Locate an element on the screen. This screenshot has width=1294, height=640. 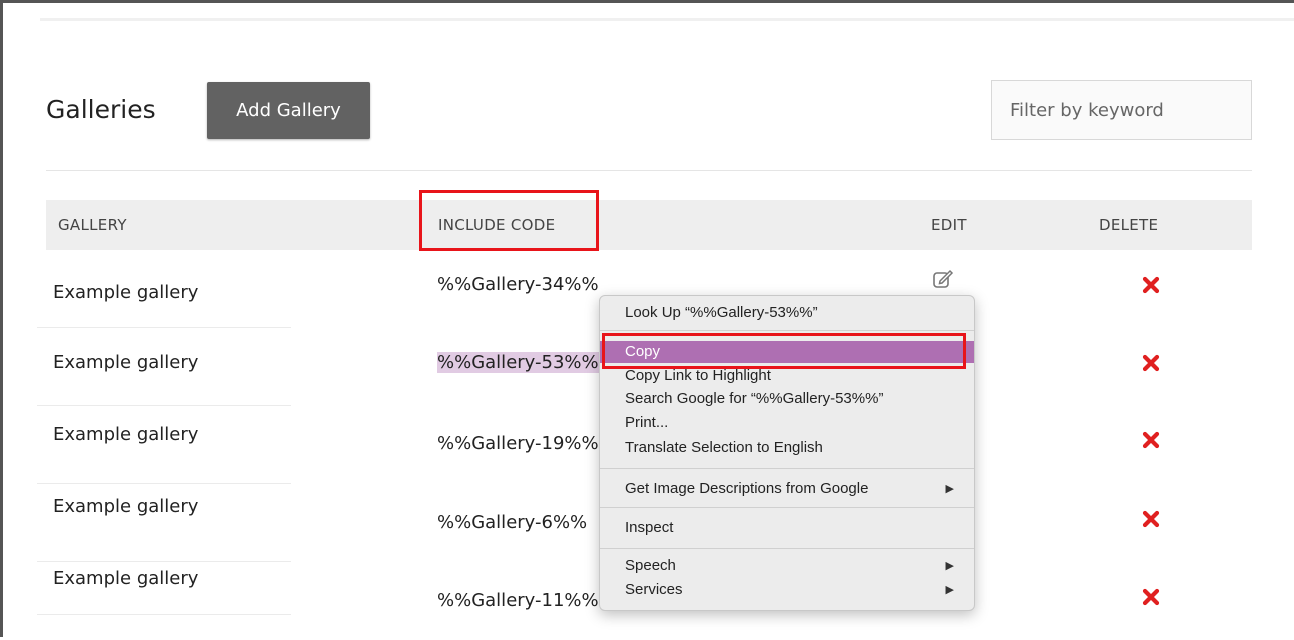
menu-item-speech: Speech ▶ is located at coordinates (787, 566).